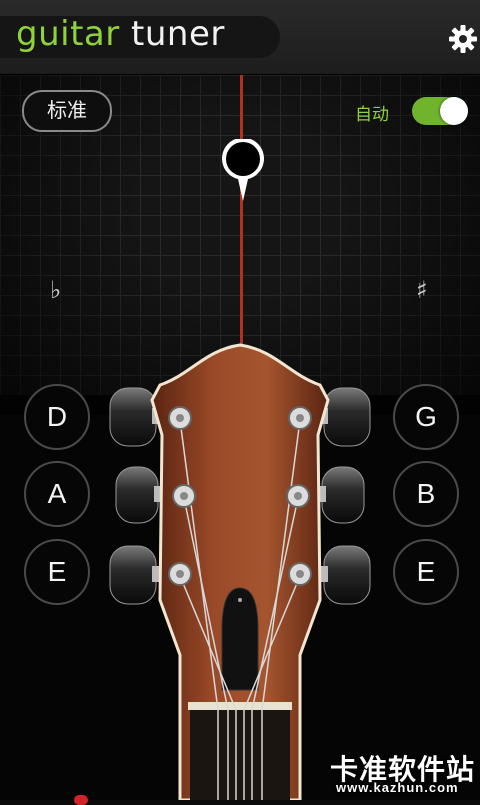 Image resolution: width=480 pixels, height=805 pixels. I want to click on app-header: guitar tuner, so click(240, 37).